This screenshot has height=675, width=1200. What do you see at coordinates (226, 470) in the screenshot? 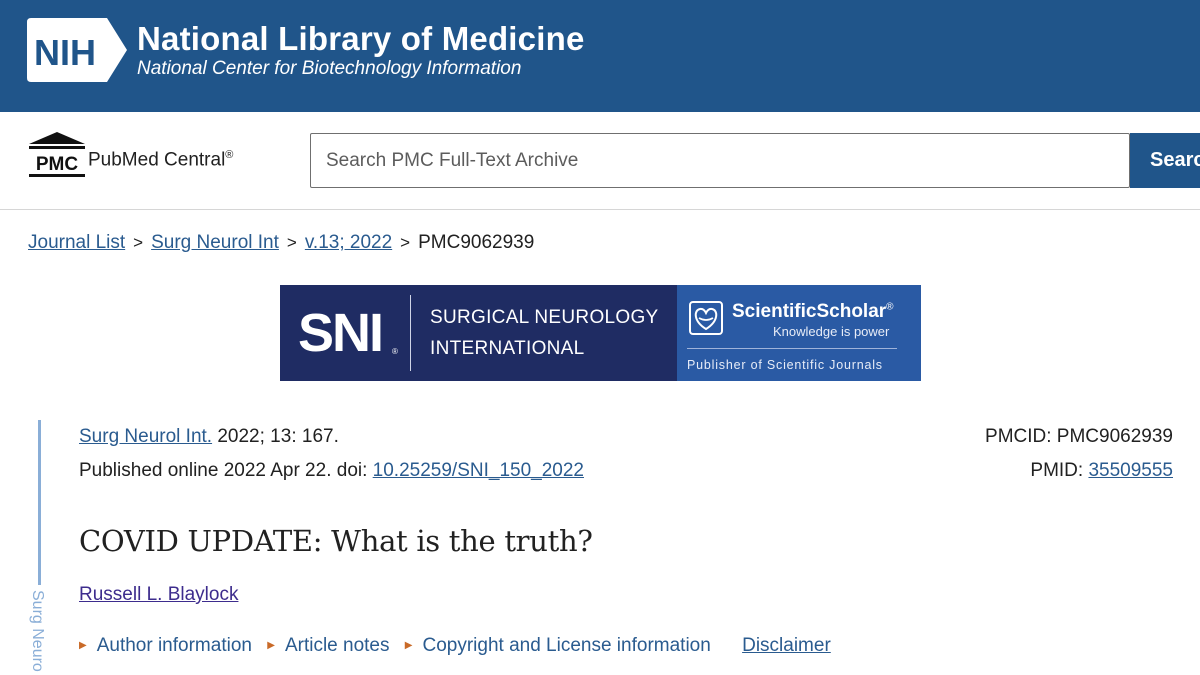
I see `published-text: Published online 2022 Apr 22. doi:` at bounding box center [226, 470].